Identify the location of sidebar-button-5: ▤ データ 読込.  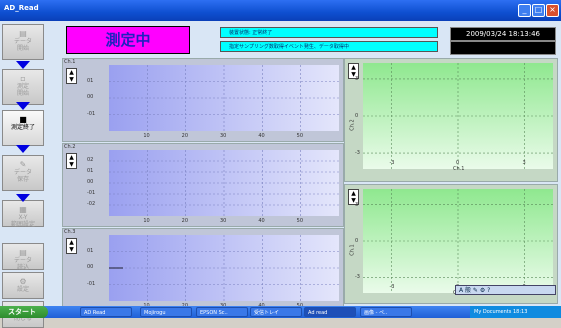
(23, 257).